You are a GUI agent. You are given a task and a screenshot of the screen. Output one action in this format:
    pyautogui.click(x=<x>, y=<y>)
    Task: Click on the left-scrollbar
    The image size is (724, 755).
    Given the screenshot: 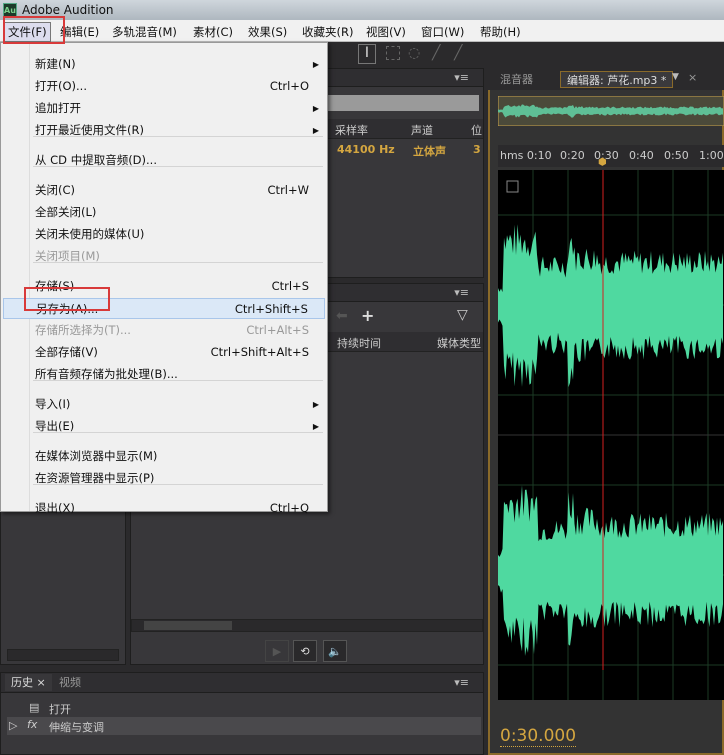 What is the action you would take?
    pyautogui.click(x=63, y=655)
    